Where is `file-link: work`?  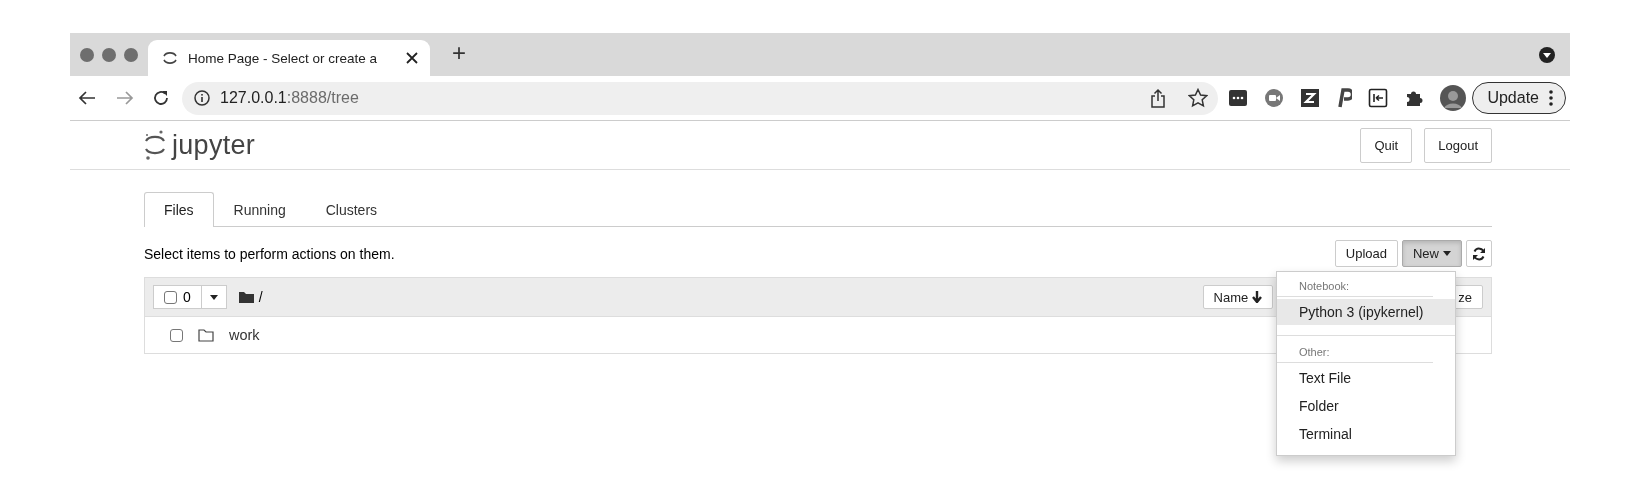
file-link: work is located at coordinates (244, 335).